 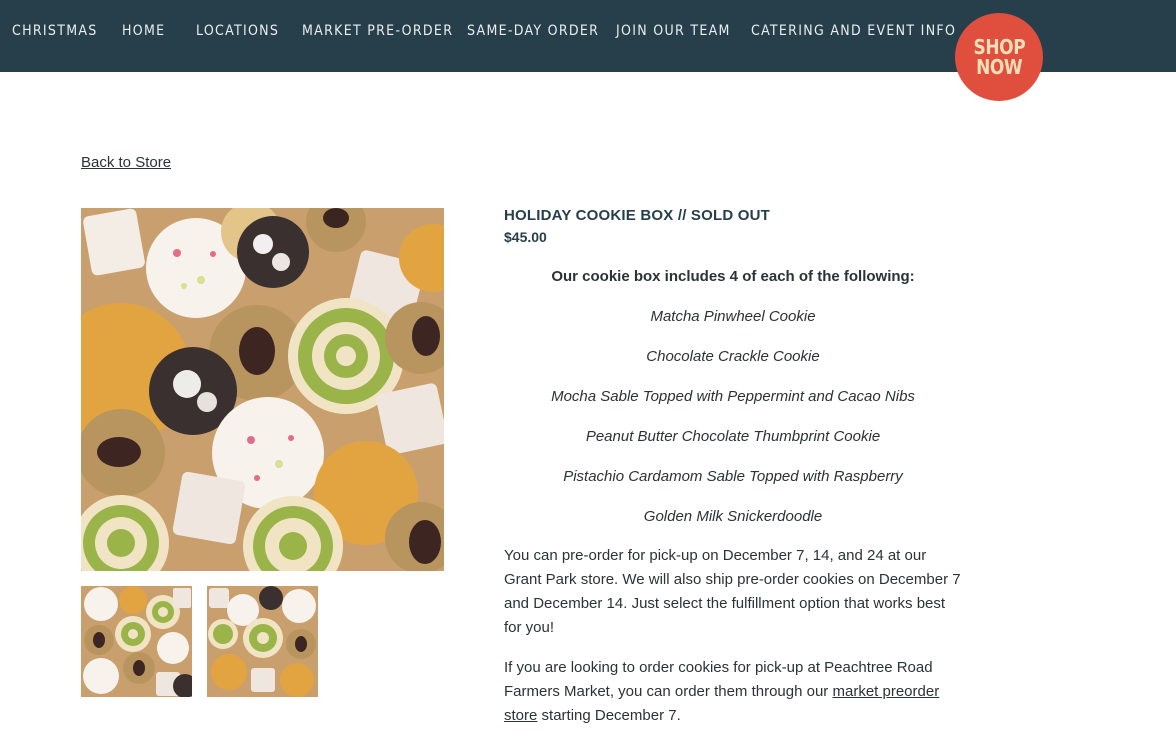 What do you see at coordinates (733, 356) in the screenshot?
I see `product-item: Chocolate Crackle Cookie` at bounding box center [733, 356].